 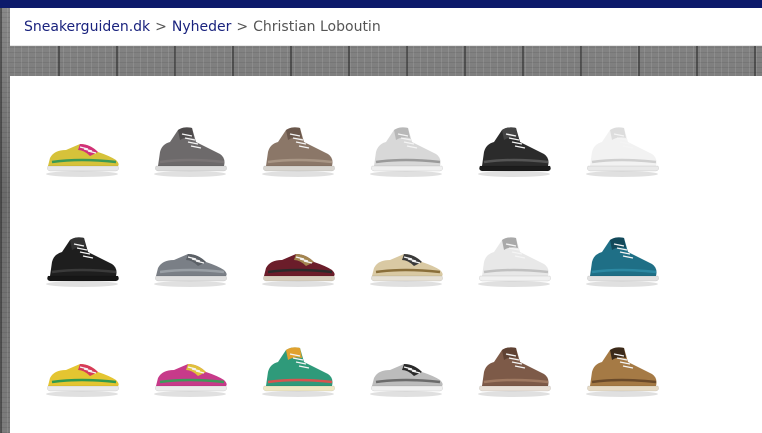 What do you see at coordinates (317, 26) in the screenshot?
I see `breadcrumb-current: Christian Loboutin` at bounding box center [317, 26].